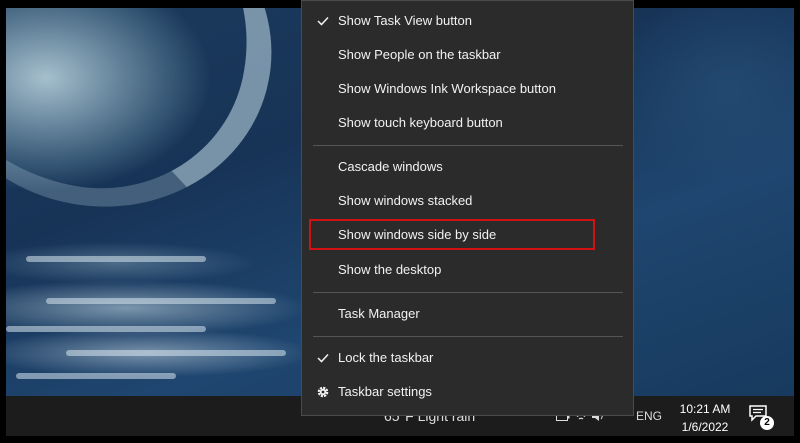 Image resolution: width=800 pixels, height=443 pixels. I want to click on clock-time: 10:21 AM, so click(705, 409).